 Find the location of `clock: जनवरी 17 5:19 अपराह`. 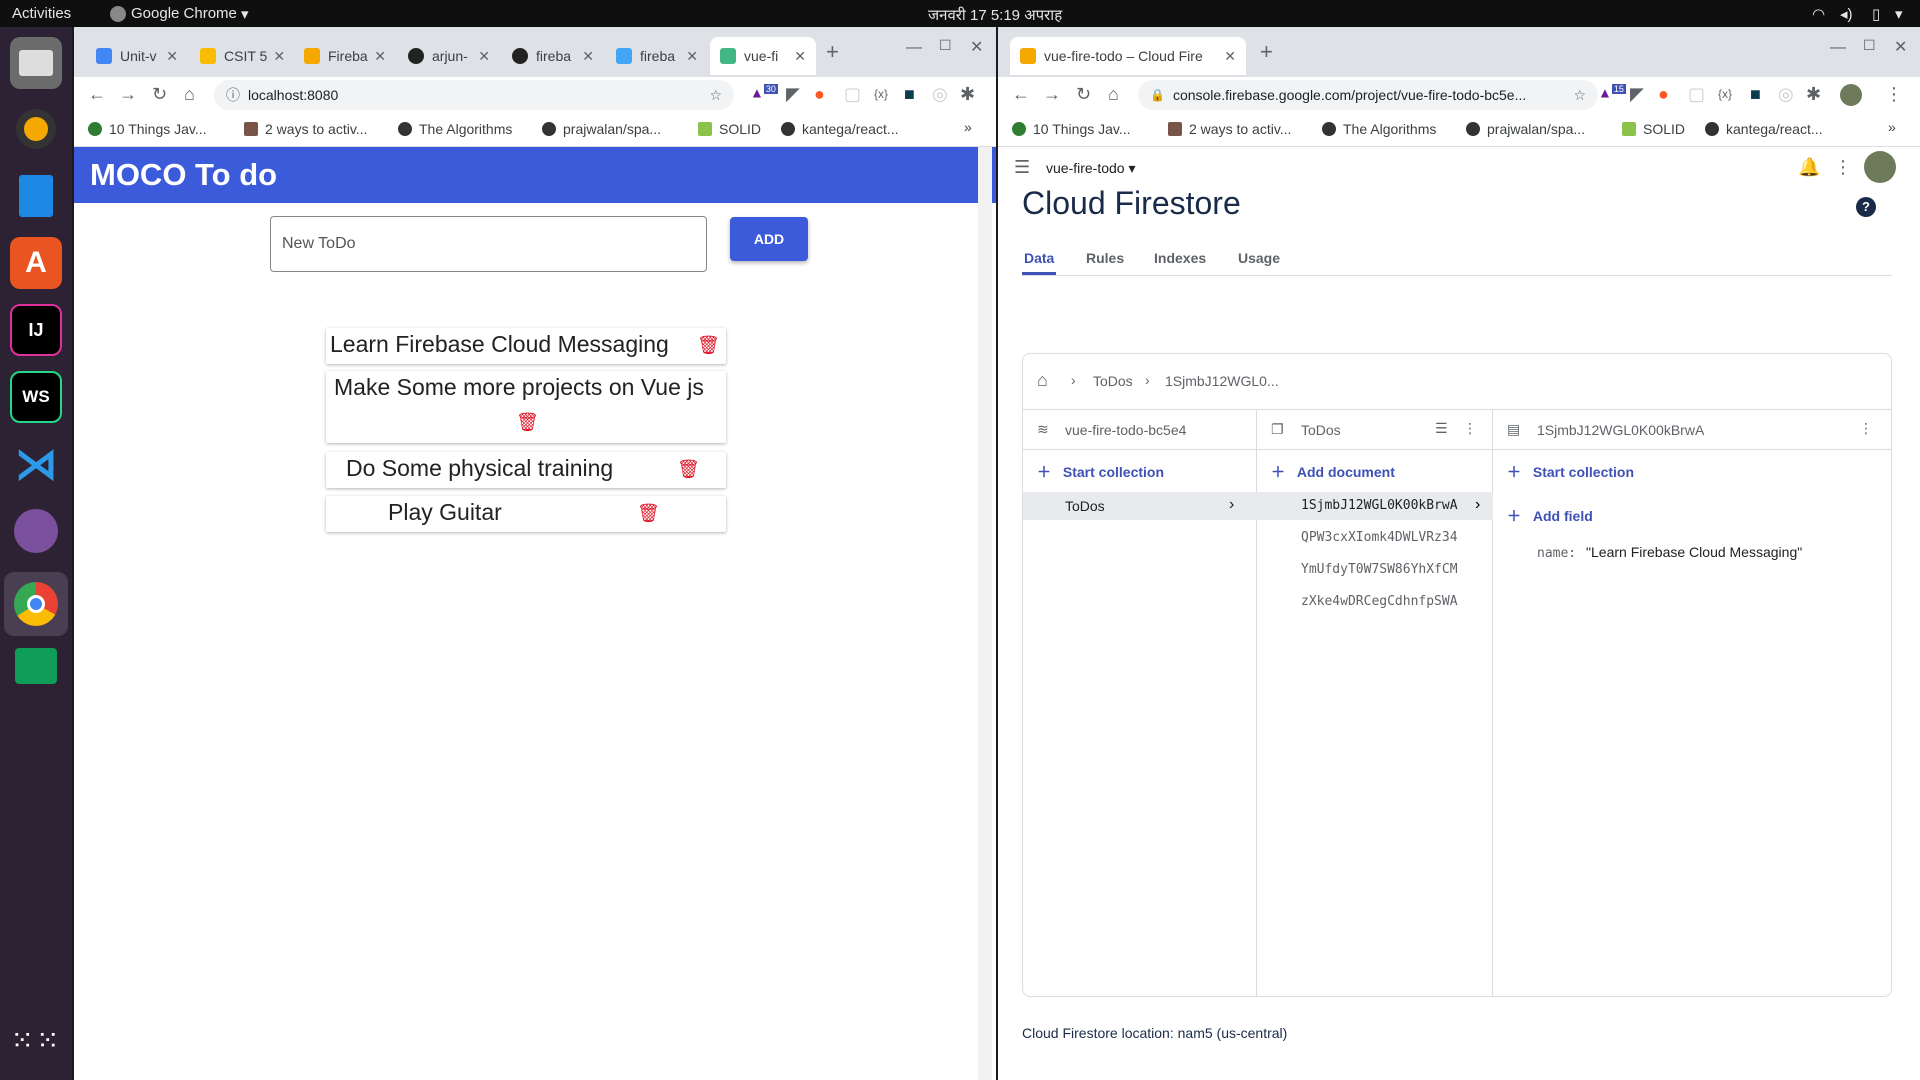

clock: जनवरी 17 5:19 अपराह is located at coordinates (995, 15).